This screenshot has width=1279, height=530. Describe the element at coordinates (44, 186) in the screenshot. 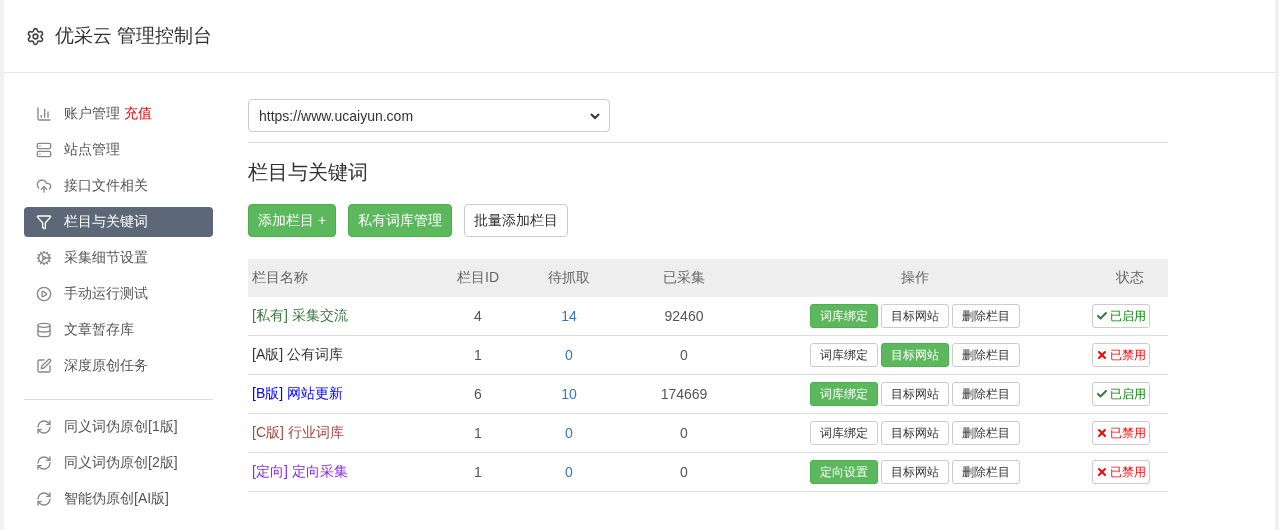

I see `cloud-upload-icon` at that location.